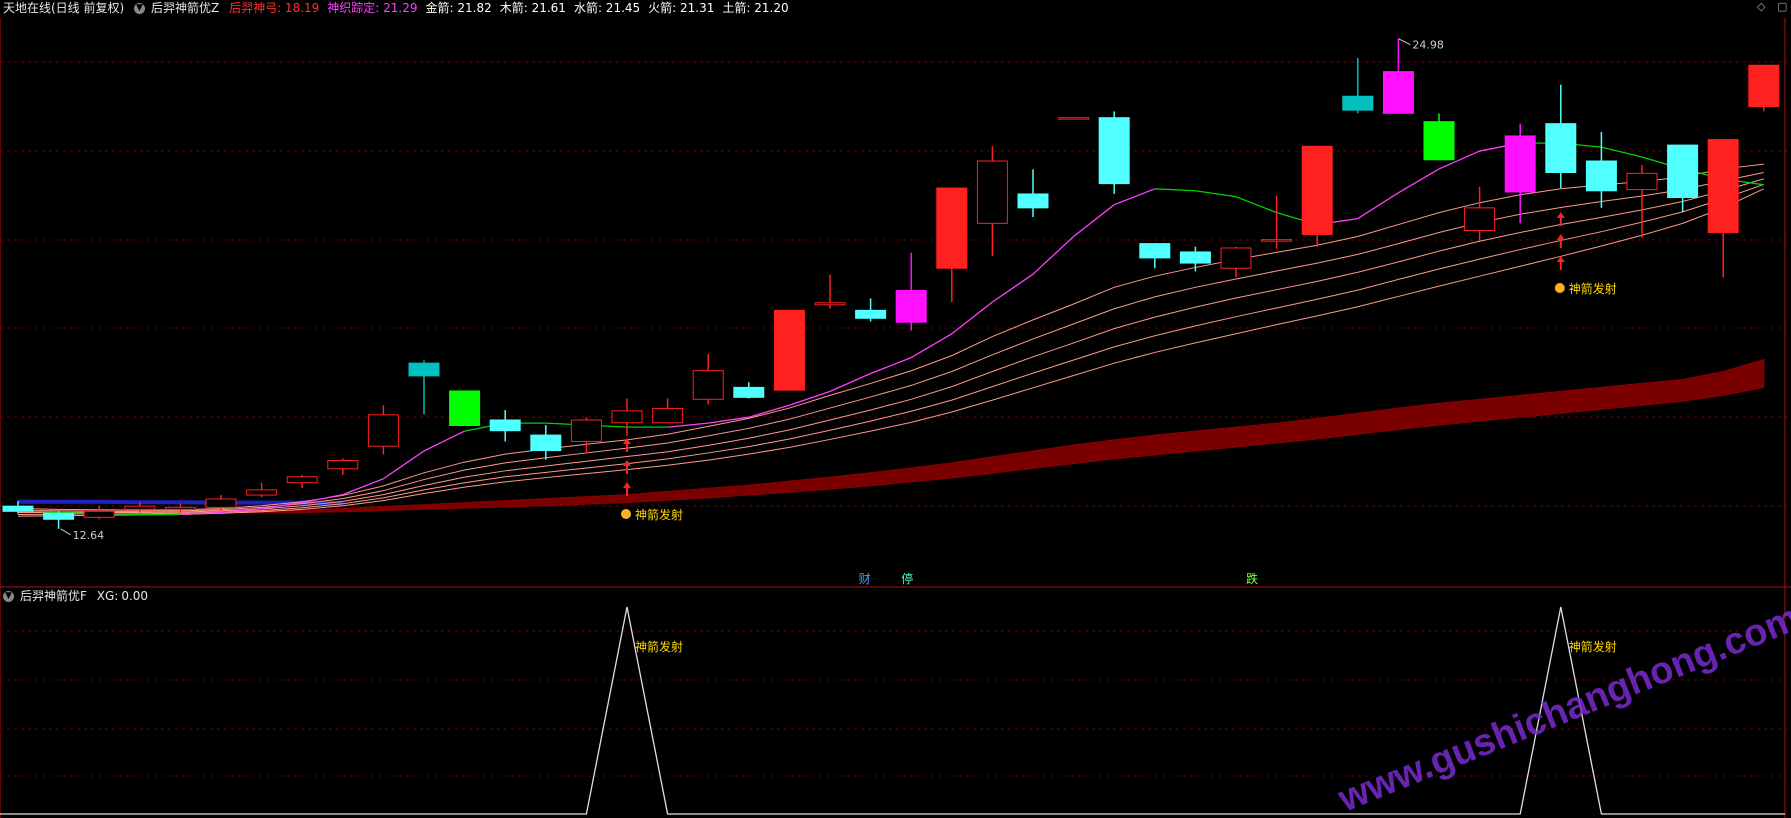  What do you see at coordinates (1782, 6) in the screenshot?
I see `window-icon: ▢` at bounding box center [1782, 6].